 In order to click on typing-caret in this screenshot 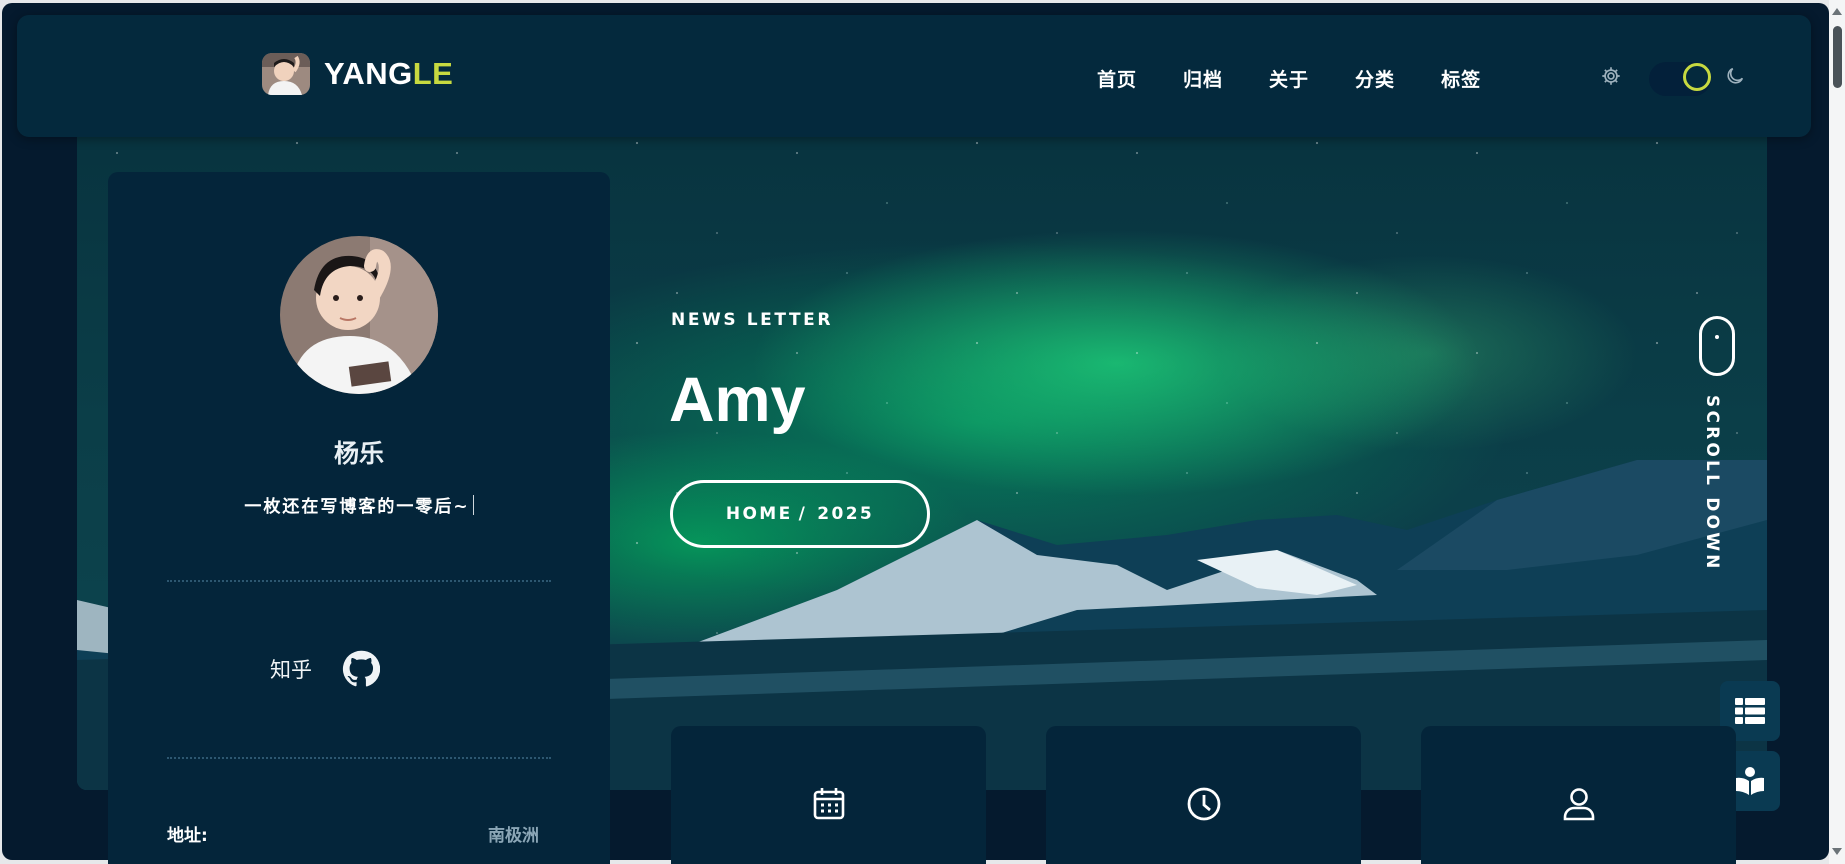, I will do `click(473, 505)`.